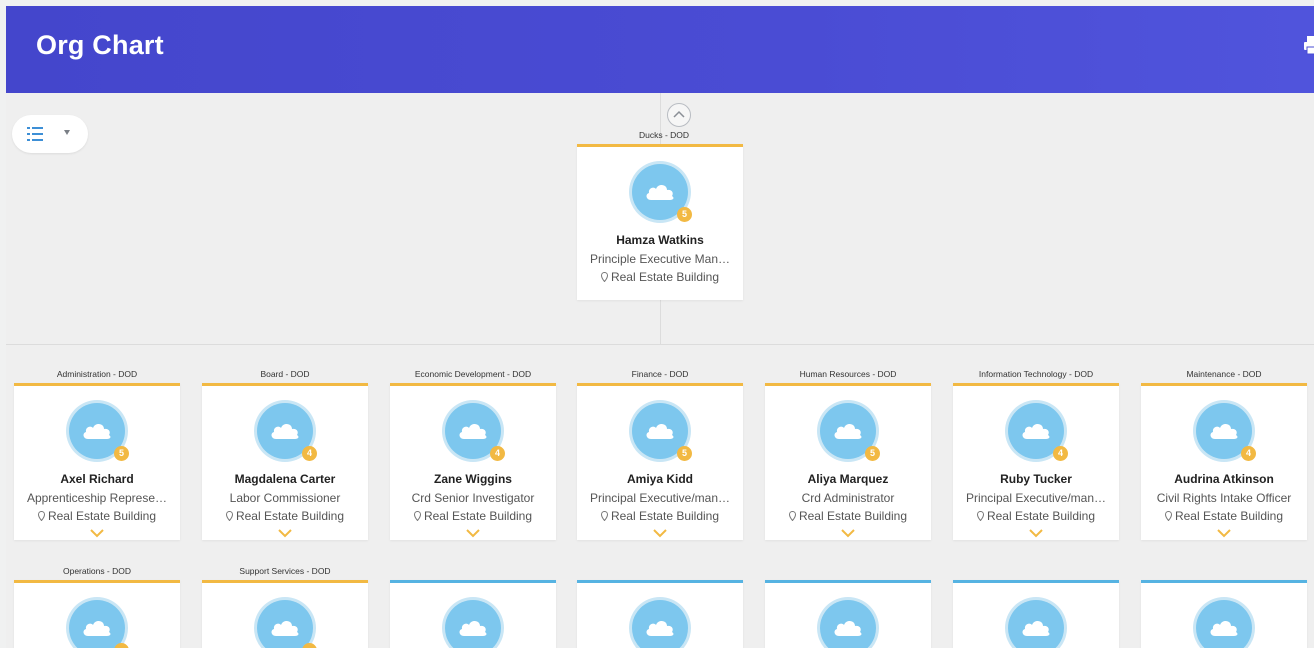 This screenshot has width=1314, height=648. What do you see at coordinates (848, 479) in the screenshot?
I see `employee-name: Aliya Marquez` at bounding box center [848, 479].